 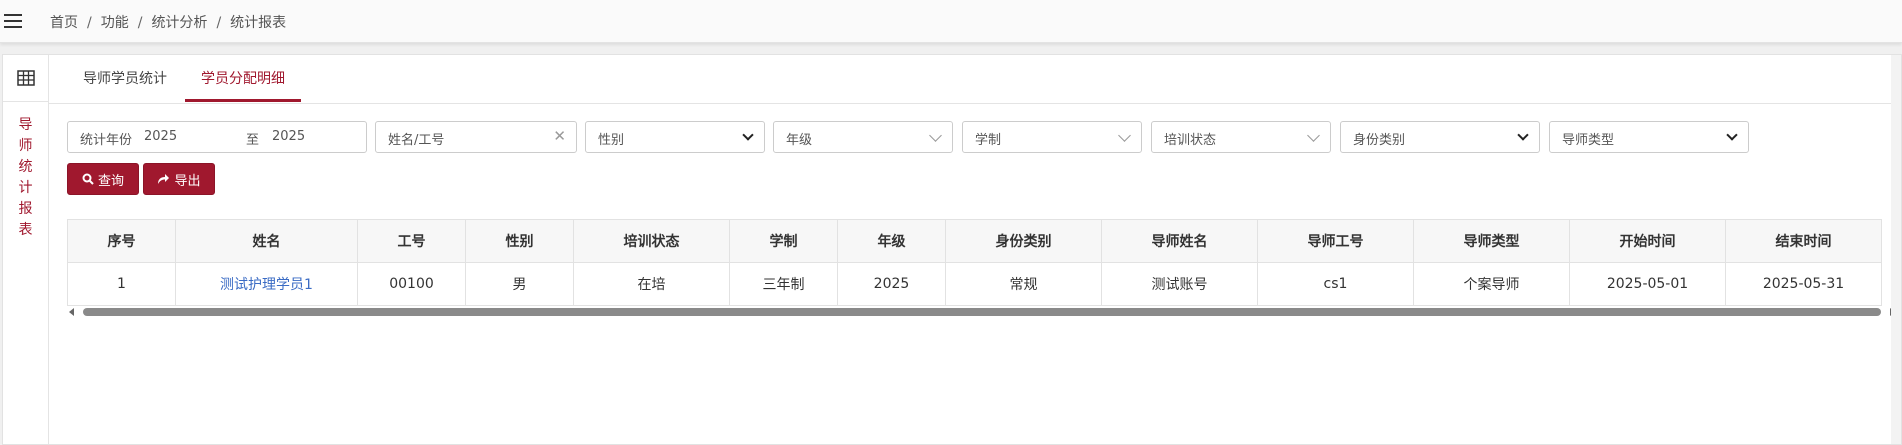 I want to click on column-header: 年级, so click(x=891, y=241).